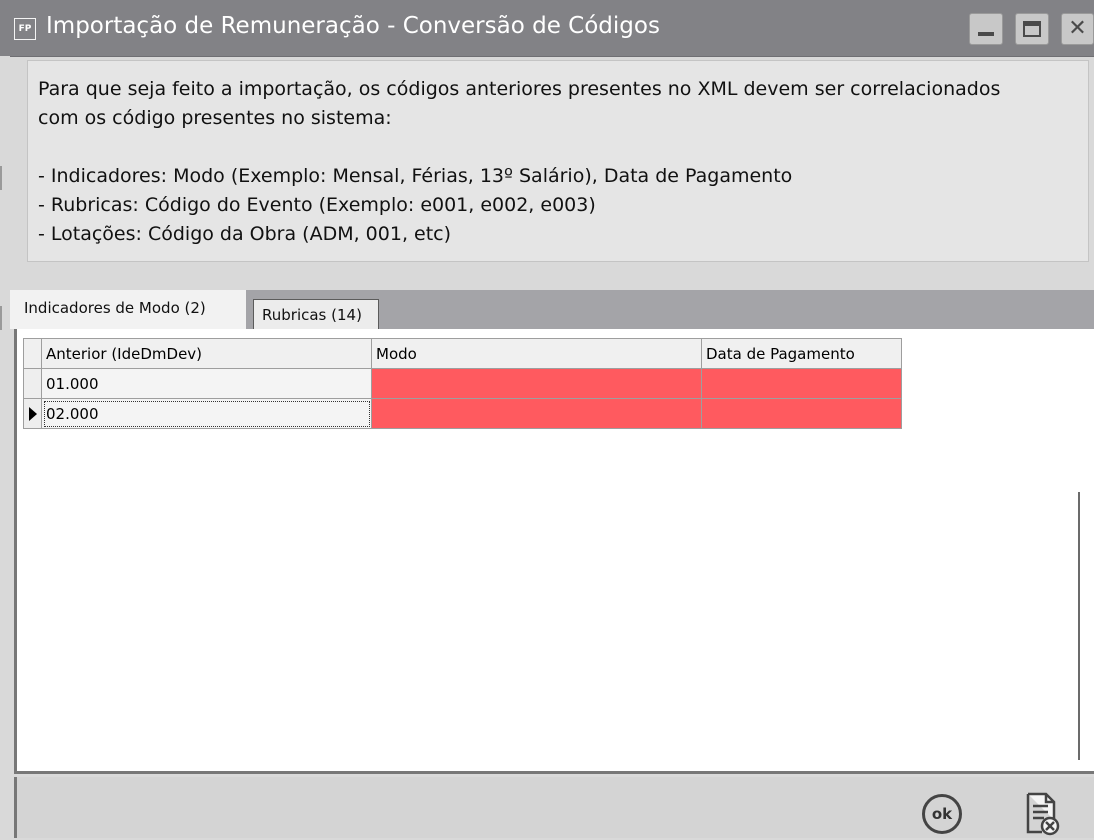 The width and height of the screenshot is (1094, 840). Describe the element at coordinates (316, 314) in the screenshot. I see `tab-rubricas: Rubricas (14)` at that location.